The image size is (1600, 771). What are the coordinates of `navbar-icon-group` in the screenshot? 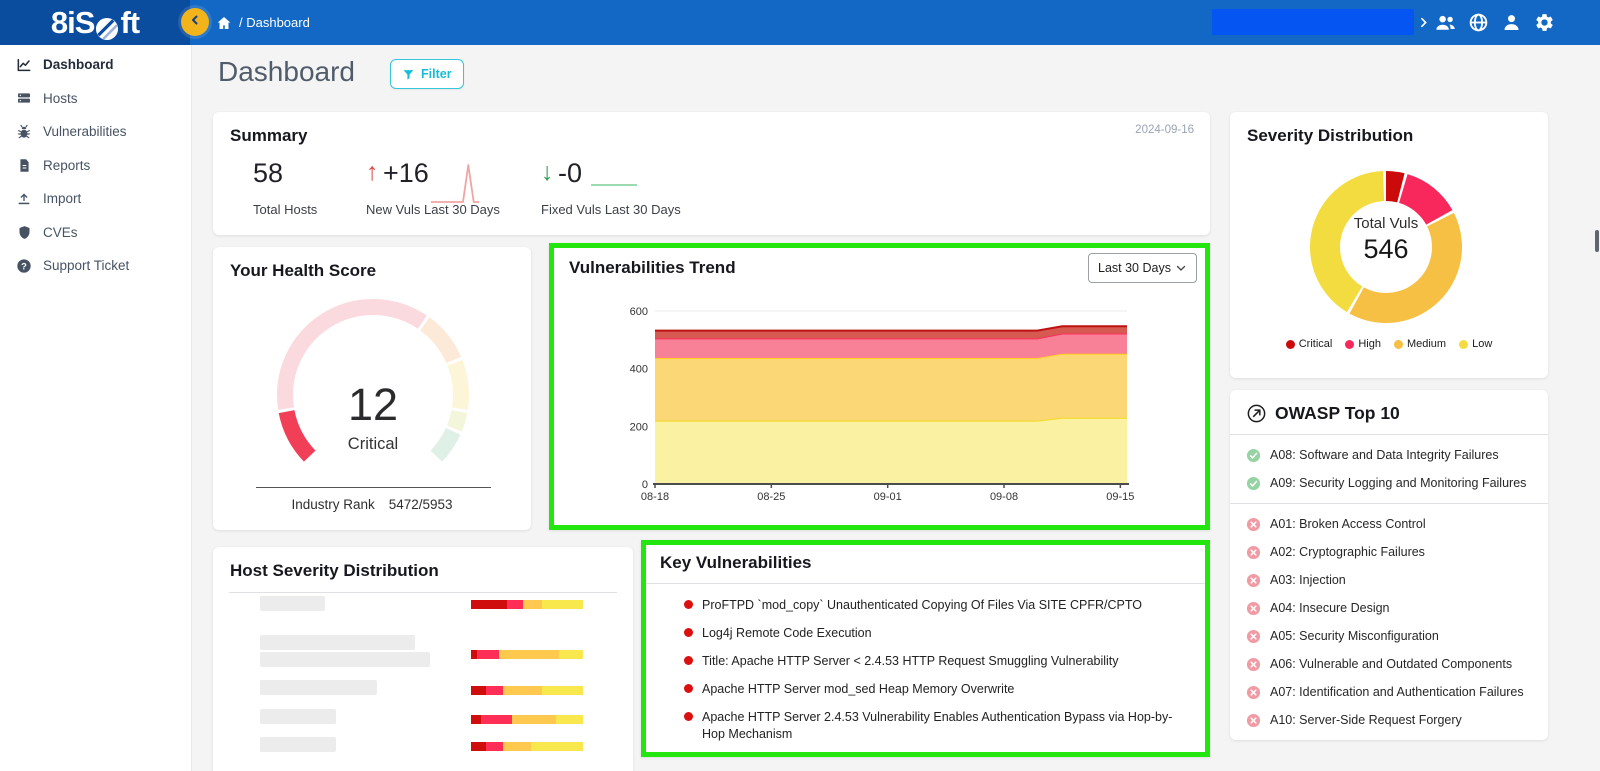 It's located at (1495, 22).